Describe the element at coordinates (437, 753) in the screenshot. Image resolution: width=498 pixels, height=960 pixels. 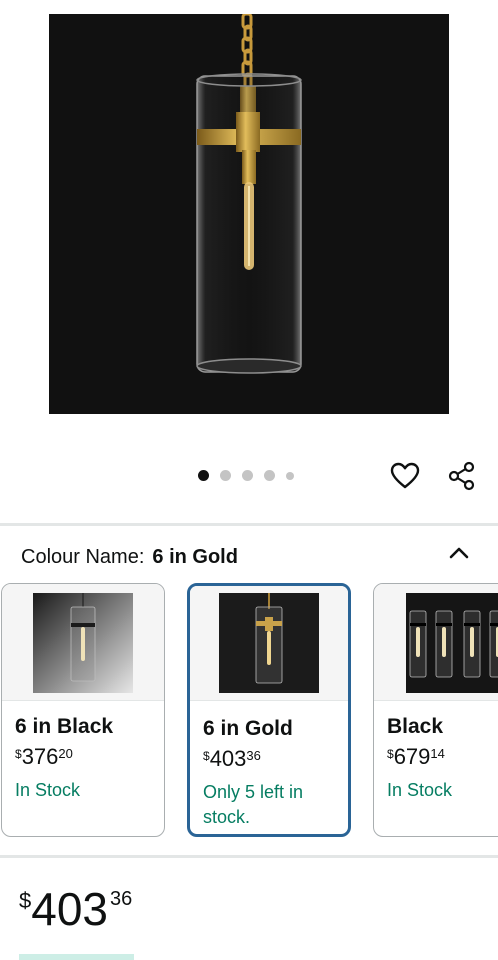
I see `price-cents: 14` at that location.